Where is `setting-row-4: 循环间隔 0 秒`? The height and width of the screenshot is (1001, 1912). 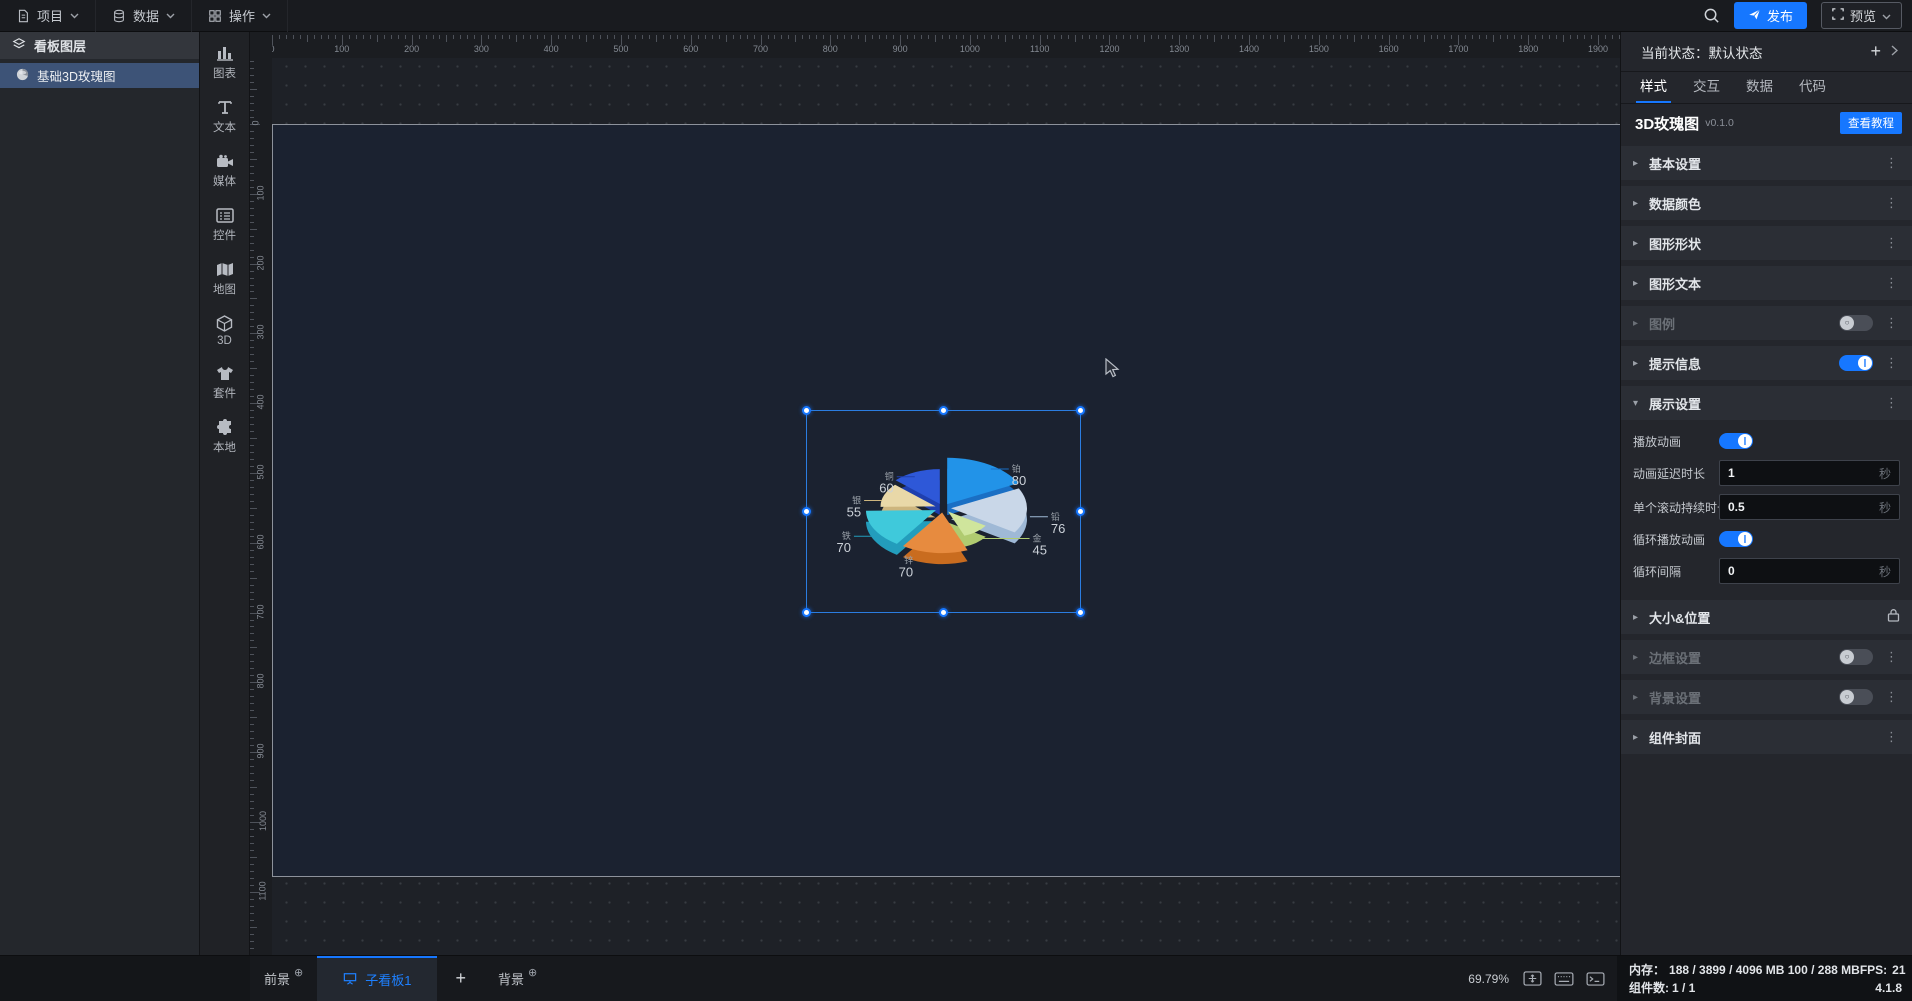 setting-row-4: 循环间隔 0 秒 is located at coordinates (1766, 571).